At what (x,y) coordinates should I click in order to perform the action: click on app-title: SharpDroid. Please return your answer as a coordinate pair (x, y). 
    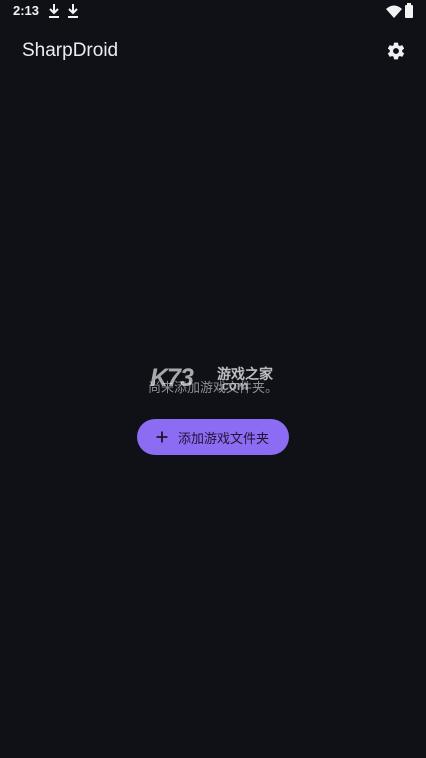
    Looking at the image, I should click on (70, 50).